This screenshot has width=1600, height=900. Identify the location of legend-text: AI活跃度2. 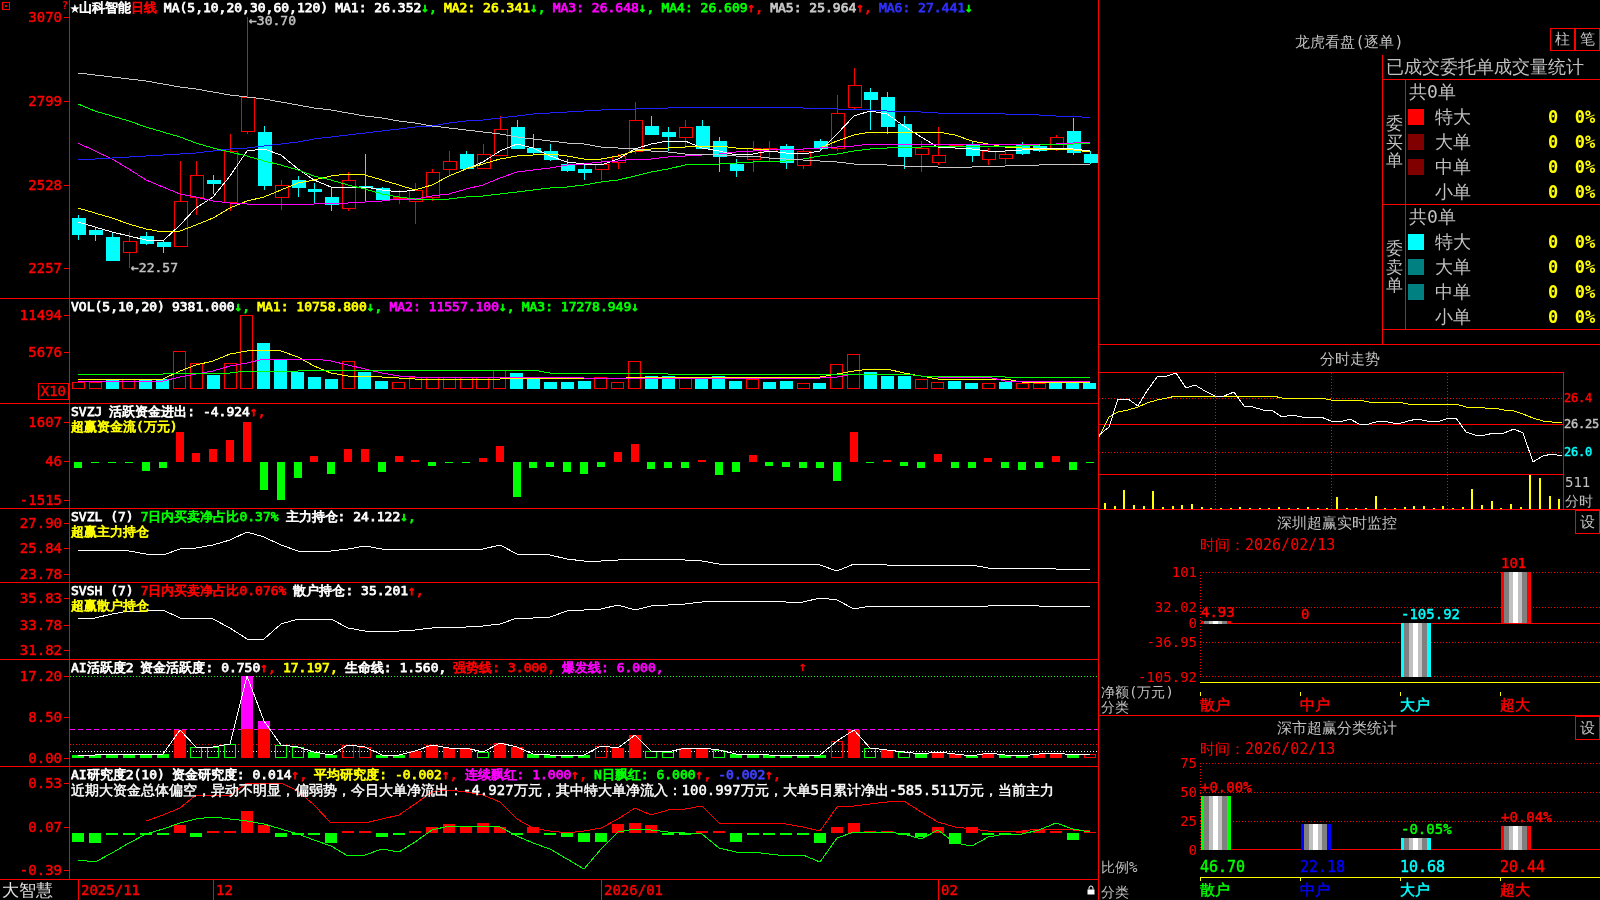
(102, 667).